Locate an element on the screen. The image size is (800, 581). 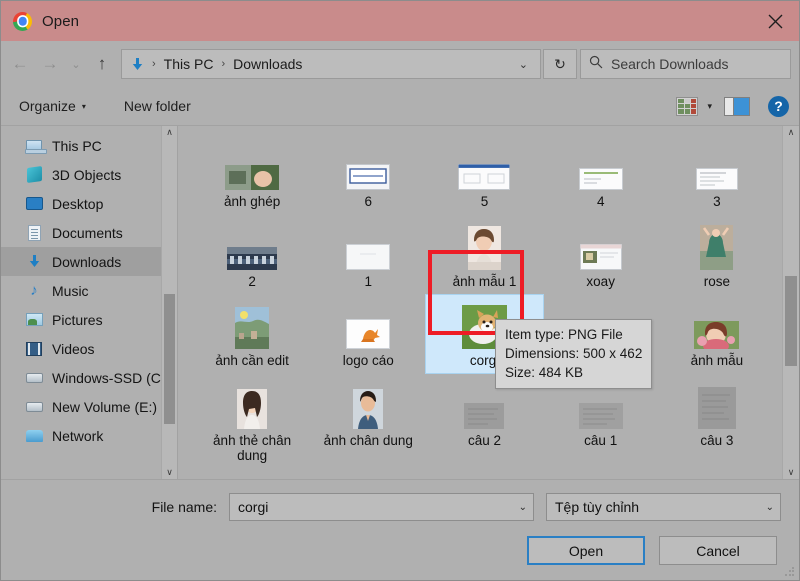
open-button-wrapper: Open is located at coordinates (586, 550).